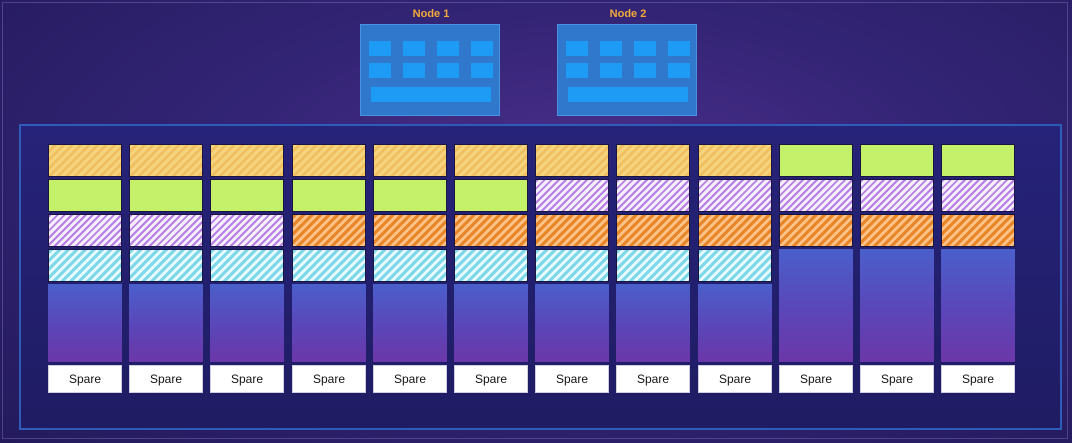 This screenshot has height=443, width=1072. What do you see at coordinates (627, 70) in the screenshot?
I see `node-2-box` at bounding box center [627, 70].